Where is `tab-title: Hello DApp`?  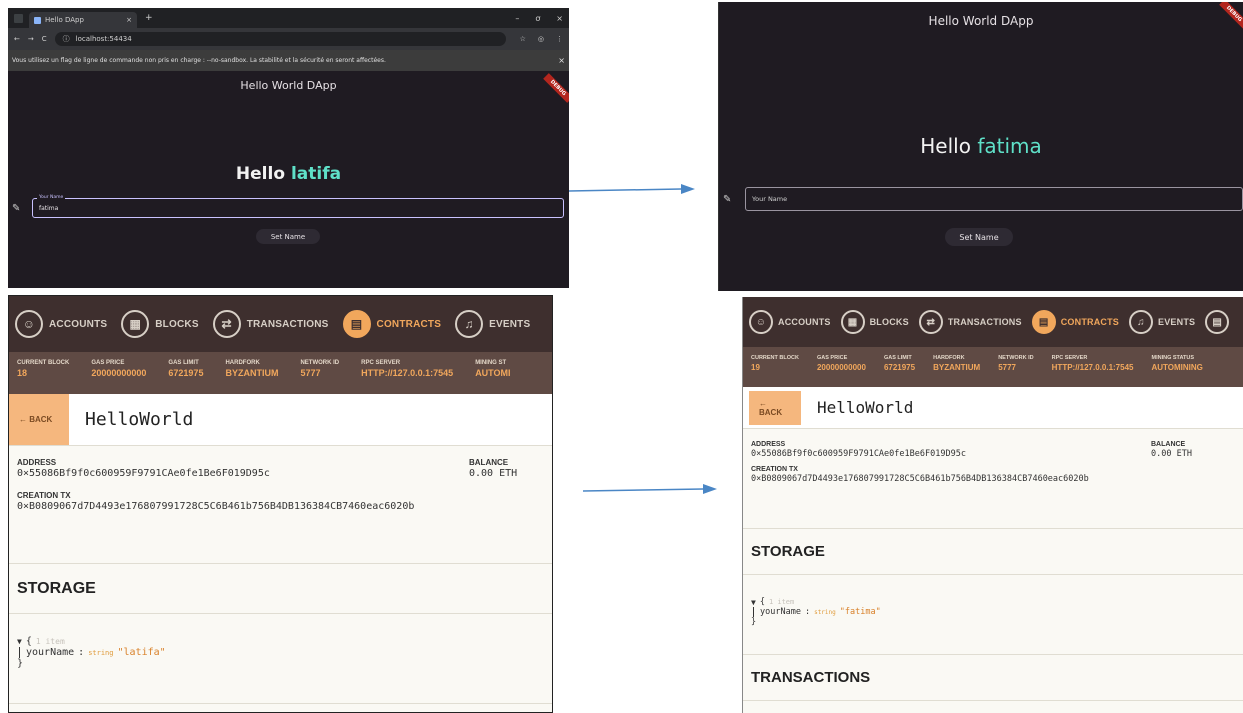 tab-title: Hello DApp is located at coordinates (64, 20).